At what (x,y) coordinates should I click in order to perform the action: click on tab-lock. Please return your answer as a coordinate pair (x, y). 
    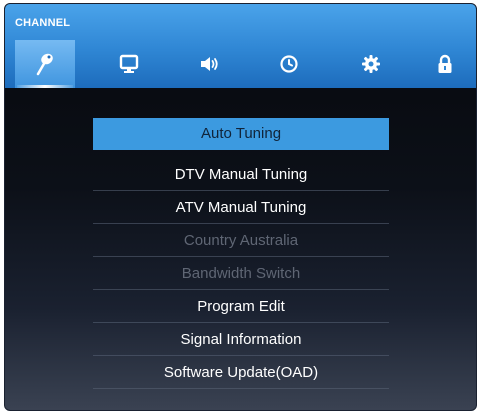
    Looking at the image, I should click on (445, 64).